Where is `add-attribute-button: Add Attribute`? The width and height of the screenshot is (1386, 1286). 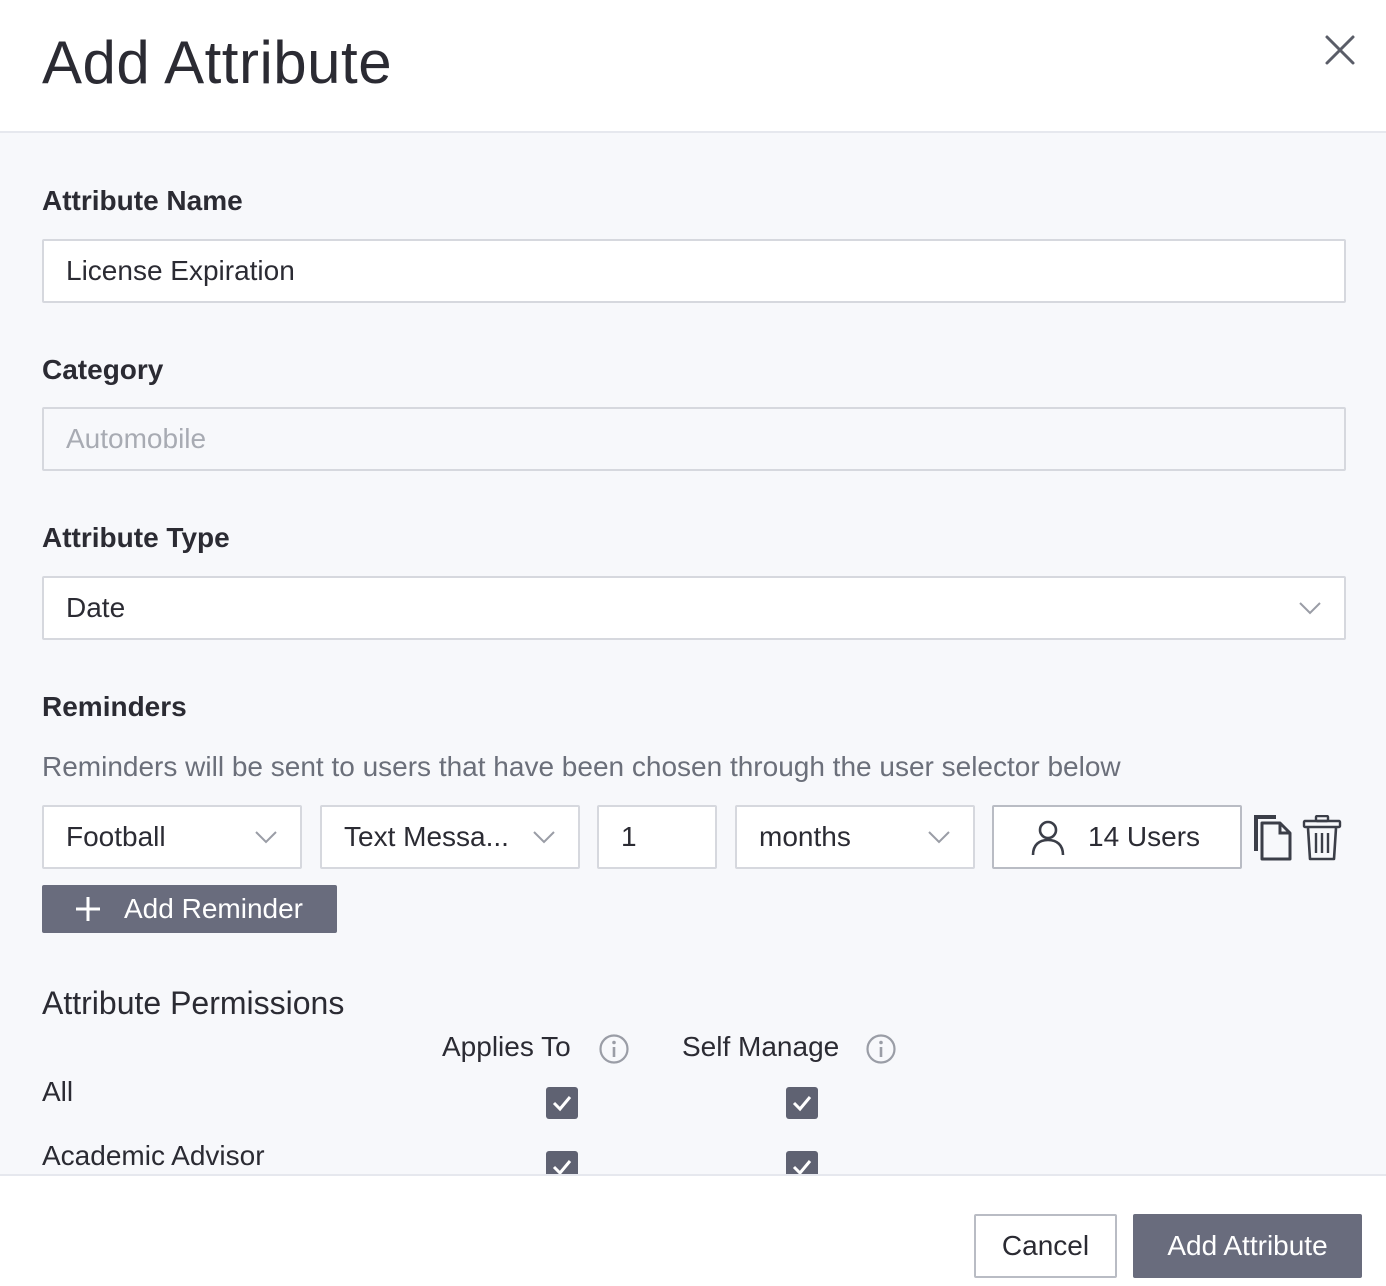 add-attribute-button: Add Attribute is located at coordinates (1247, 1246).